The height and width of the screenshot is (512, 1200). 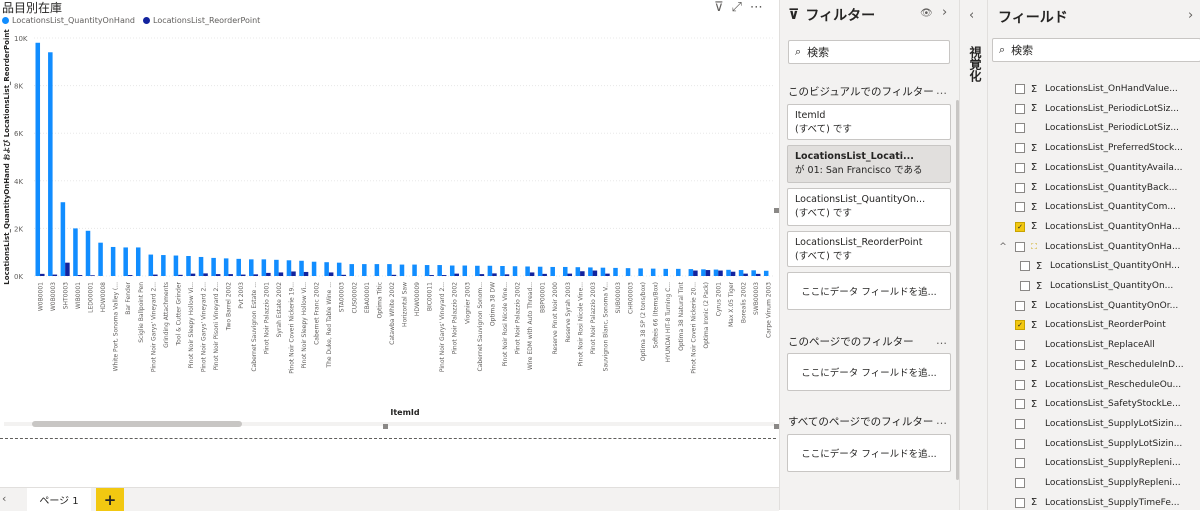 What do you see at coordinates (389, 424) in the screenshot?
I see `chart-horizontal-scrollbar` at bounding box center [389, 424].